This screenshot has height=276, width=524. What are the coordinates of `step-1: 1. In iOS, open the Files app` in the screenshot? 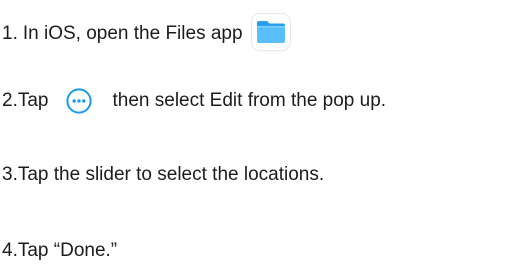 It's located at (146, 32).